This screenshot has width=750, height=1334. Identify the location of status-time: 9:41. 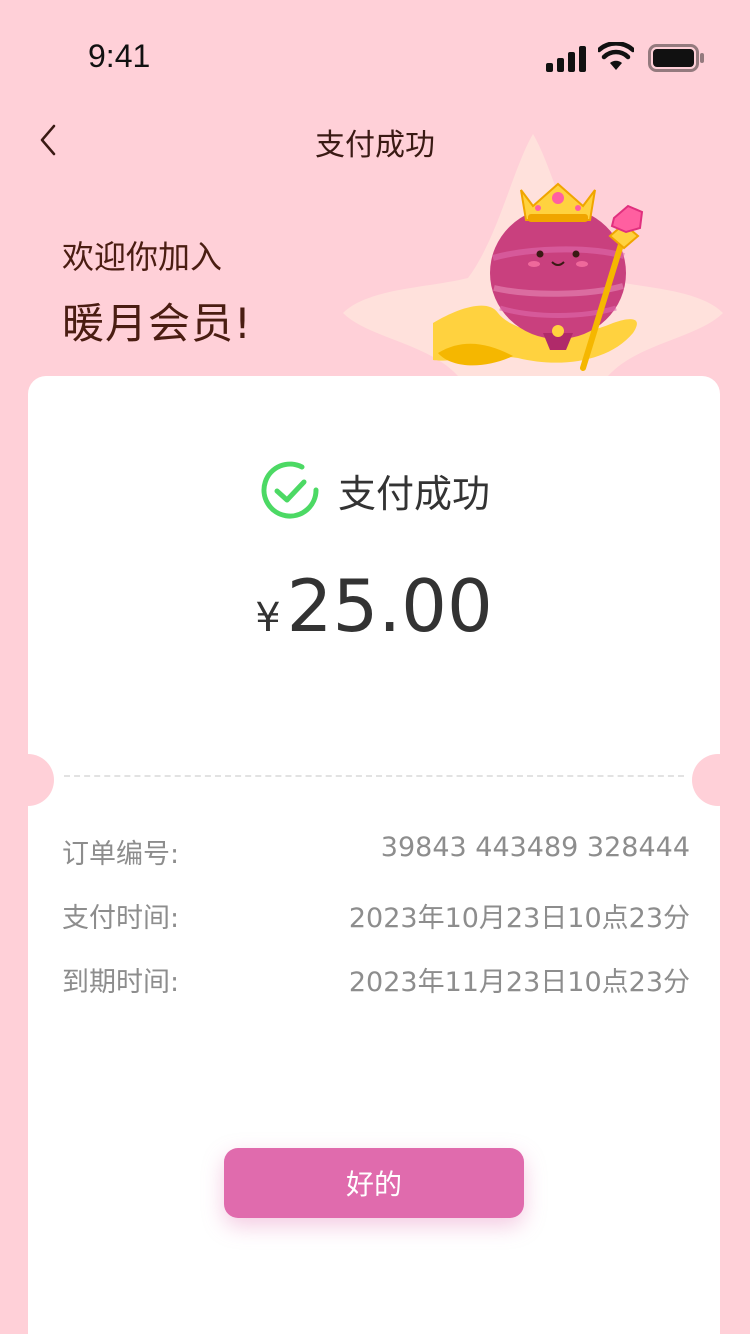
(119, 56).